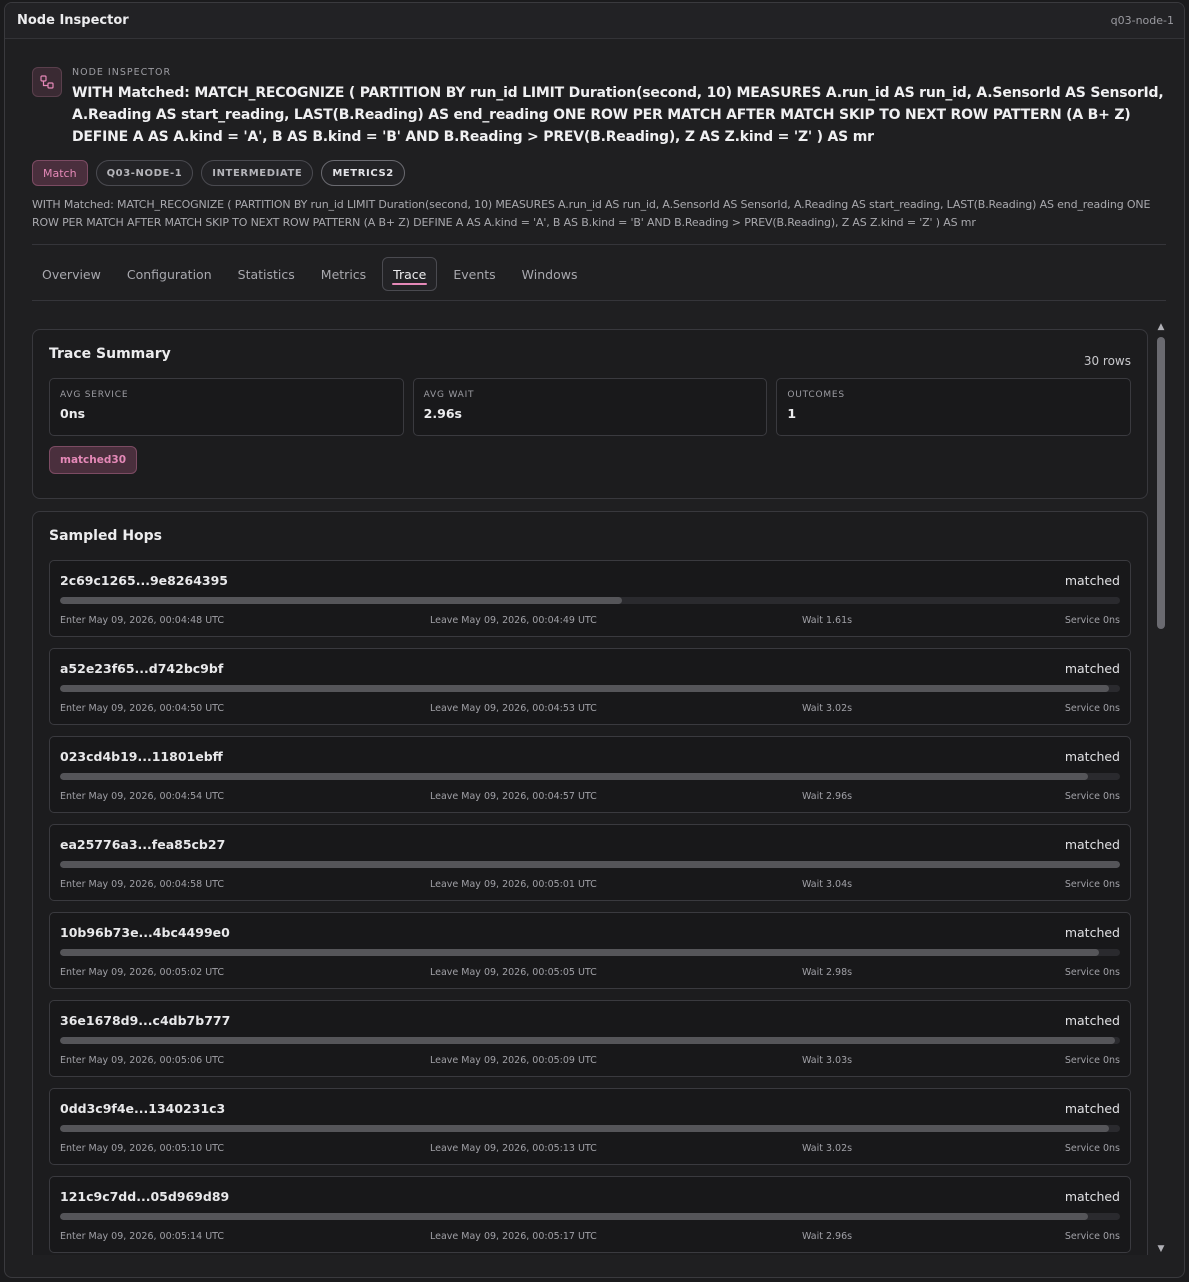 The width and height of the screenshot is (1189, 1282). What do you see at coordinates (145, 932) in the screenshot?
I see `hop-id: 10b96b73e...4bc4499e0` at bounding box center [145, 932].